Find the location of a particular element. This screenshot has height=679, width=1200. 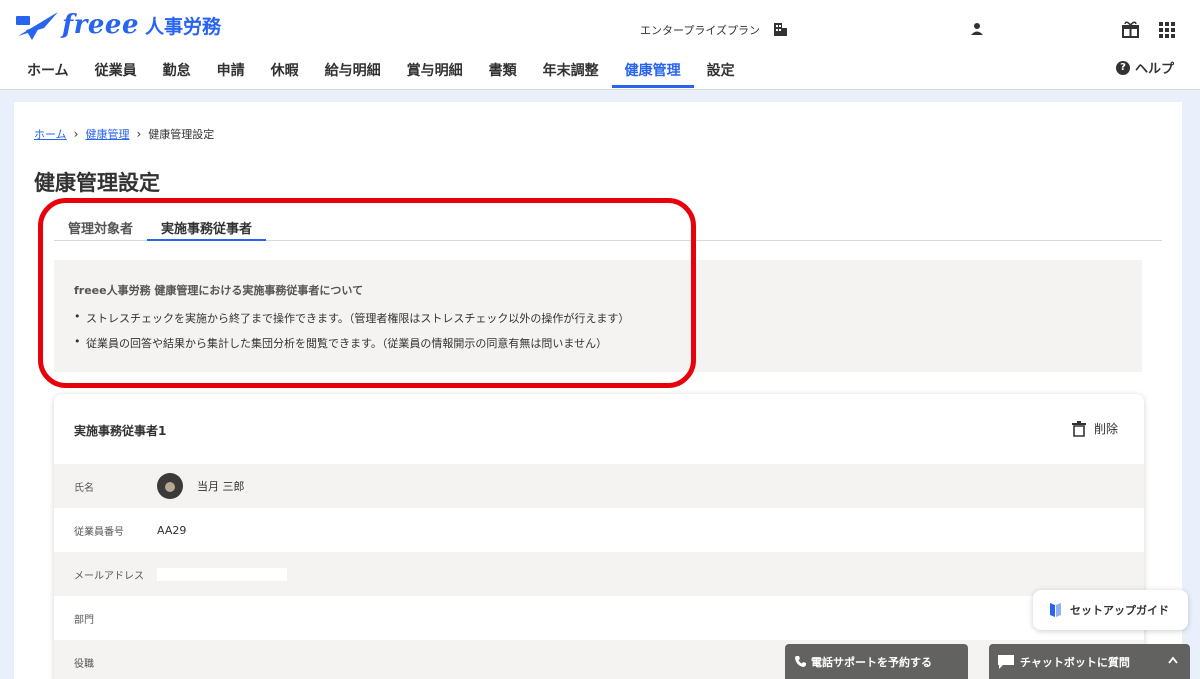

employee-number: AA29 is located at coordinates (172, 530).